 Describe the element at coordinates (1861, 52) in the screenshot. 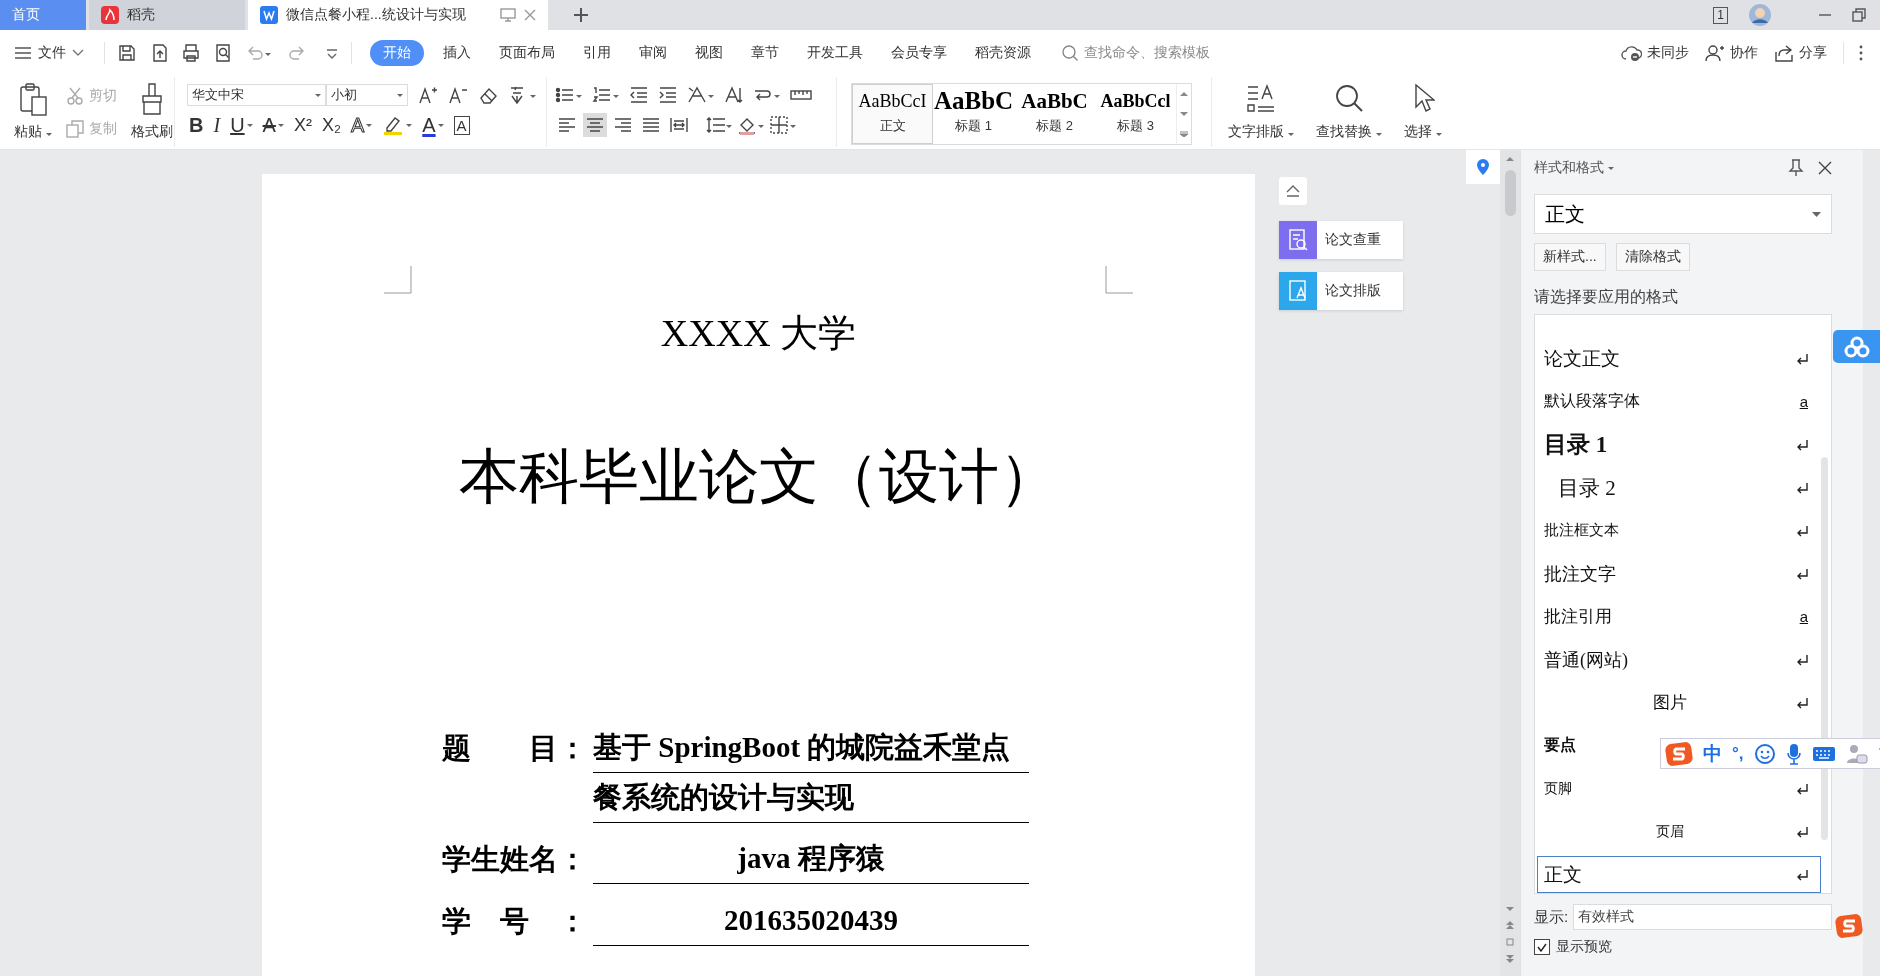

I see `more-options-icon` at that location.